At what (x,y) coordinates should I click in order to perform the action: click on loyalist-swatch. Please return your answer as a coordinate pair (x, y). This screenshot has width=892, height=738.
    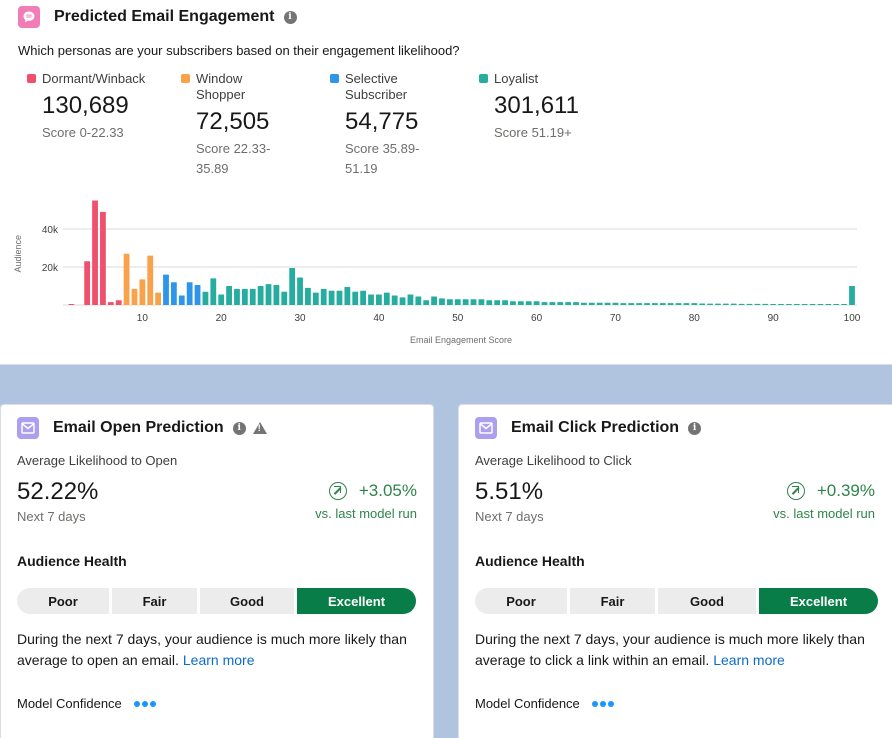
    Looking at the image, I should click on (483, 78).